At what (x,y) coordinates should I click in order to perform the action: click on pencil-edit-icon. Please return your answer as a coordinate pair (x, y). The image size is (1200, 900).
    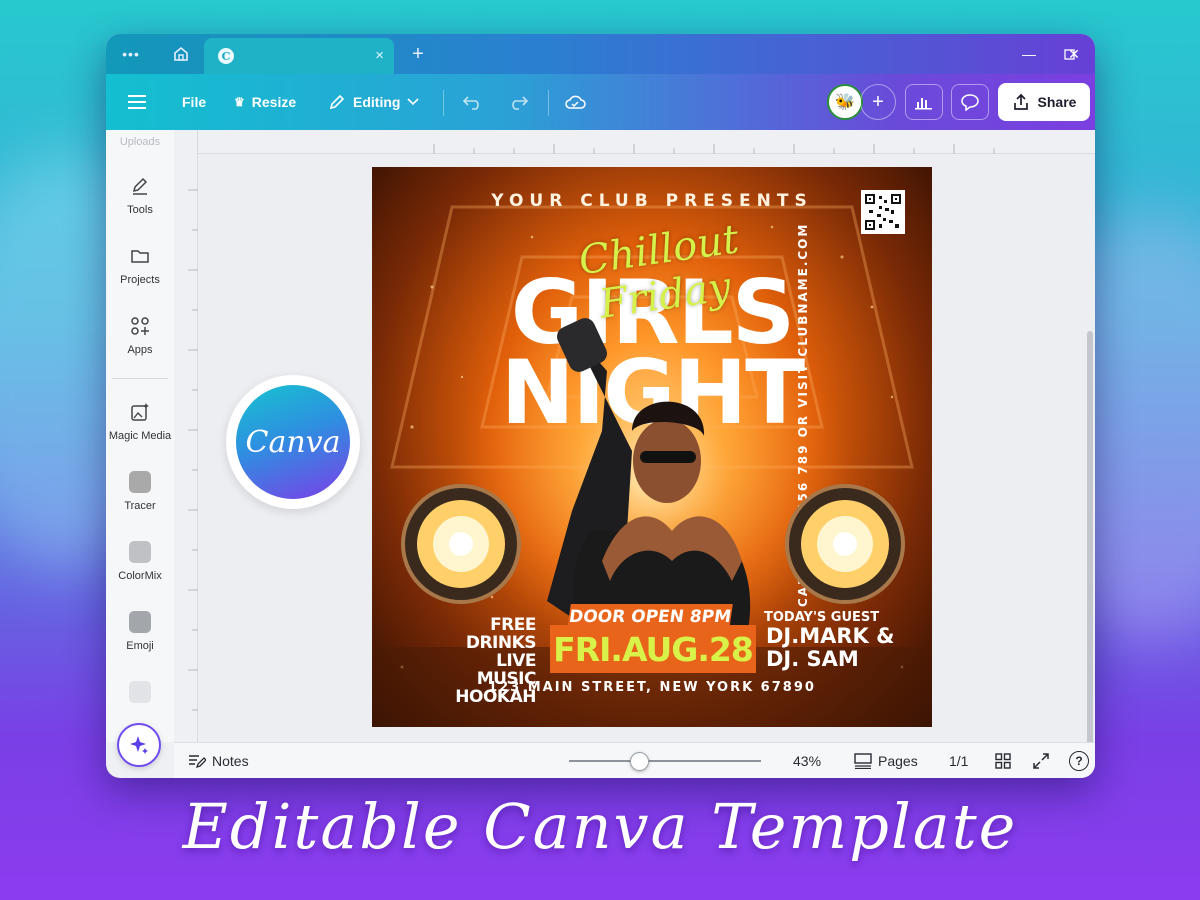
    Looking at the image, I should click on (337, 102).